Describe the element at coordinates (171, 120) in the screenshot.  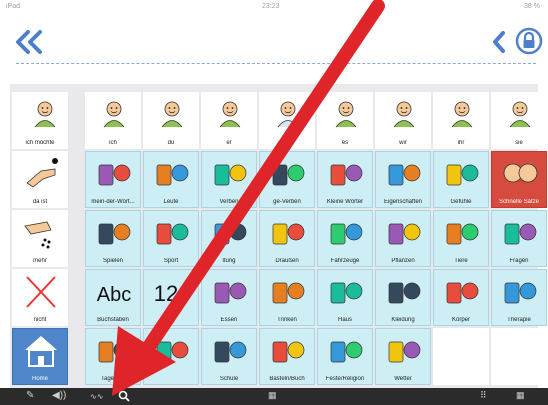
I see `symbol-cell: du` at that location.